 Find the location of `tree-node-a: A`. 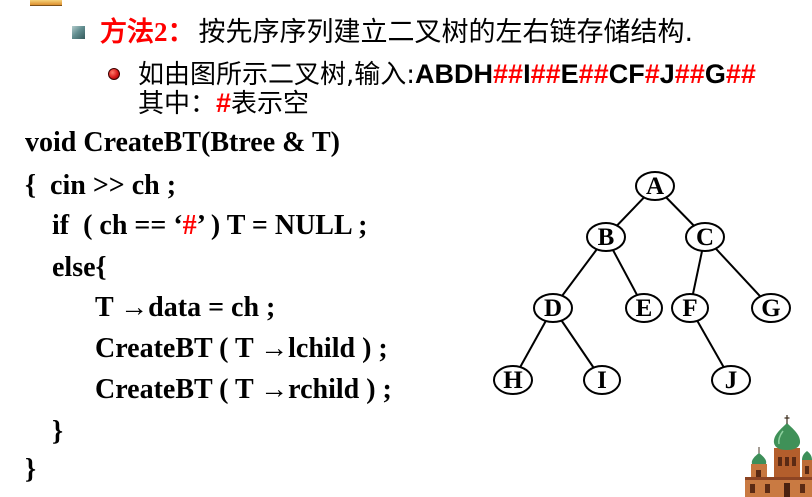

tree-node-a: A is located at coordinates (655, 186).